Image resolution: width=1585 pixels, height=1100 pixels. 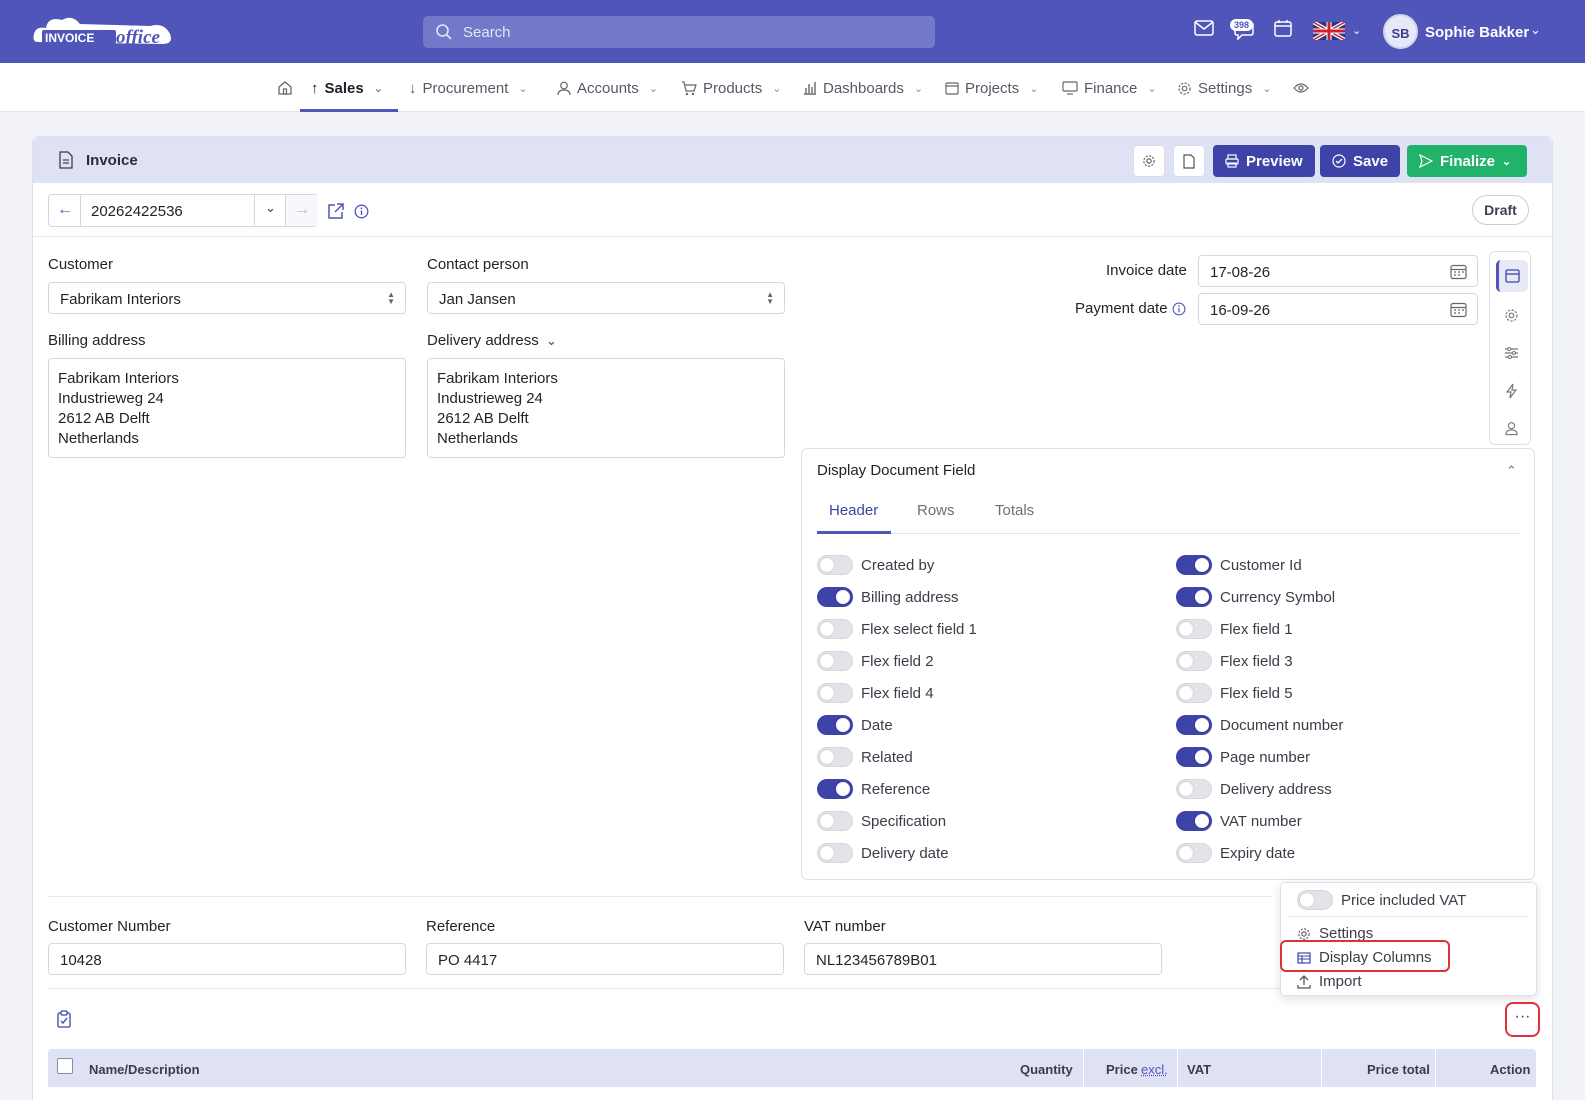 I want to click on menu-item-import: Import, so click(x=1329, y=981).